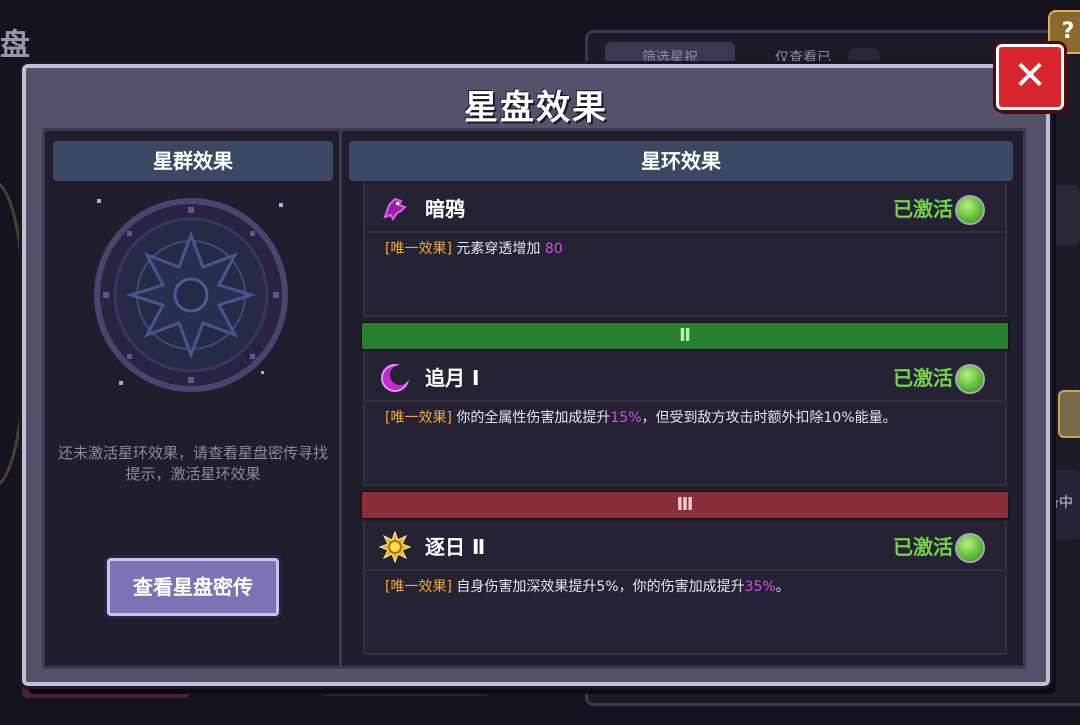 This screenshot has width=1080, height=725. I want to click on effect-card: 暗鸦 已激活 [唯一效果] 元素穿透增加 80, so click(685, 250).